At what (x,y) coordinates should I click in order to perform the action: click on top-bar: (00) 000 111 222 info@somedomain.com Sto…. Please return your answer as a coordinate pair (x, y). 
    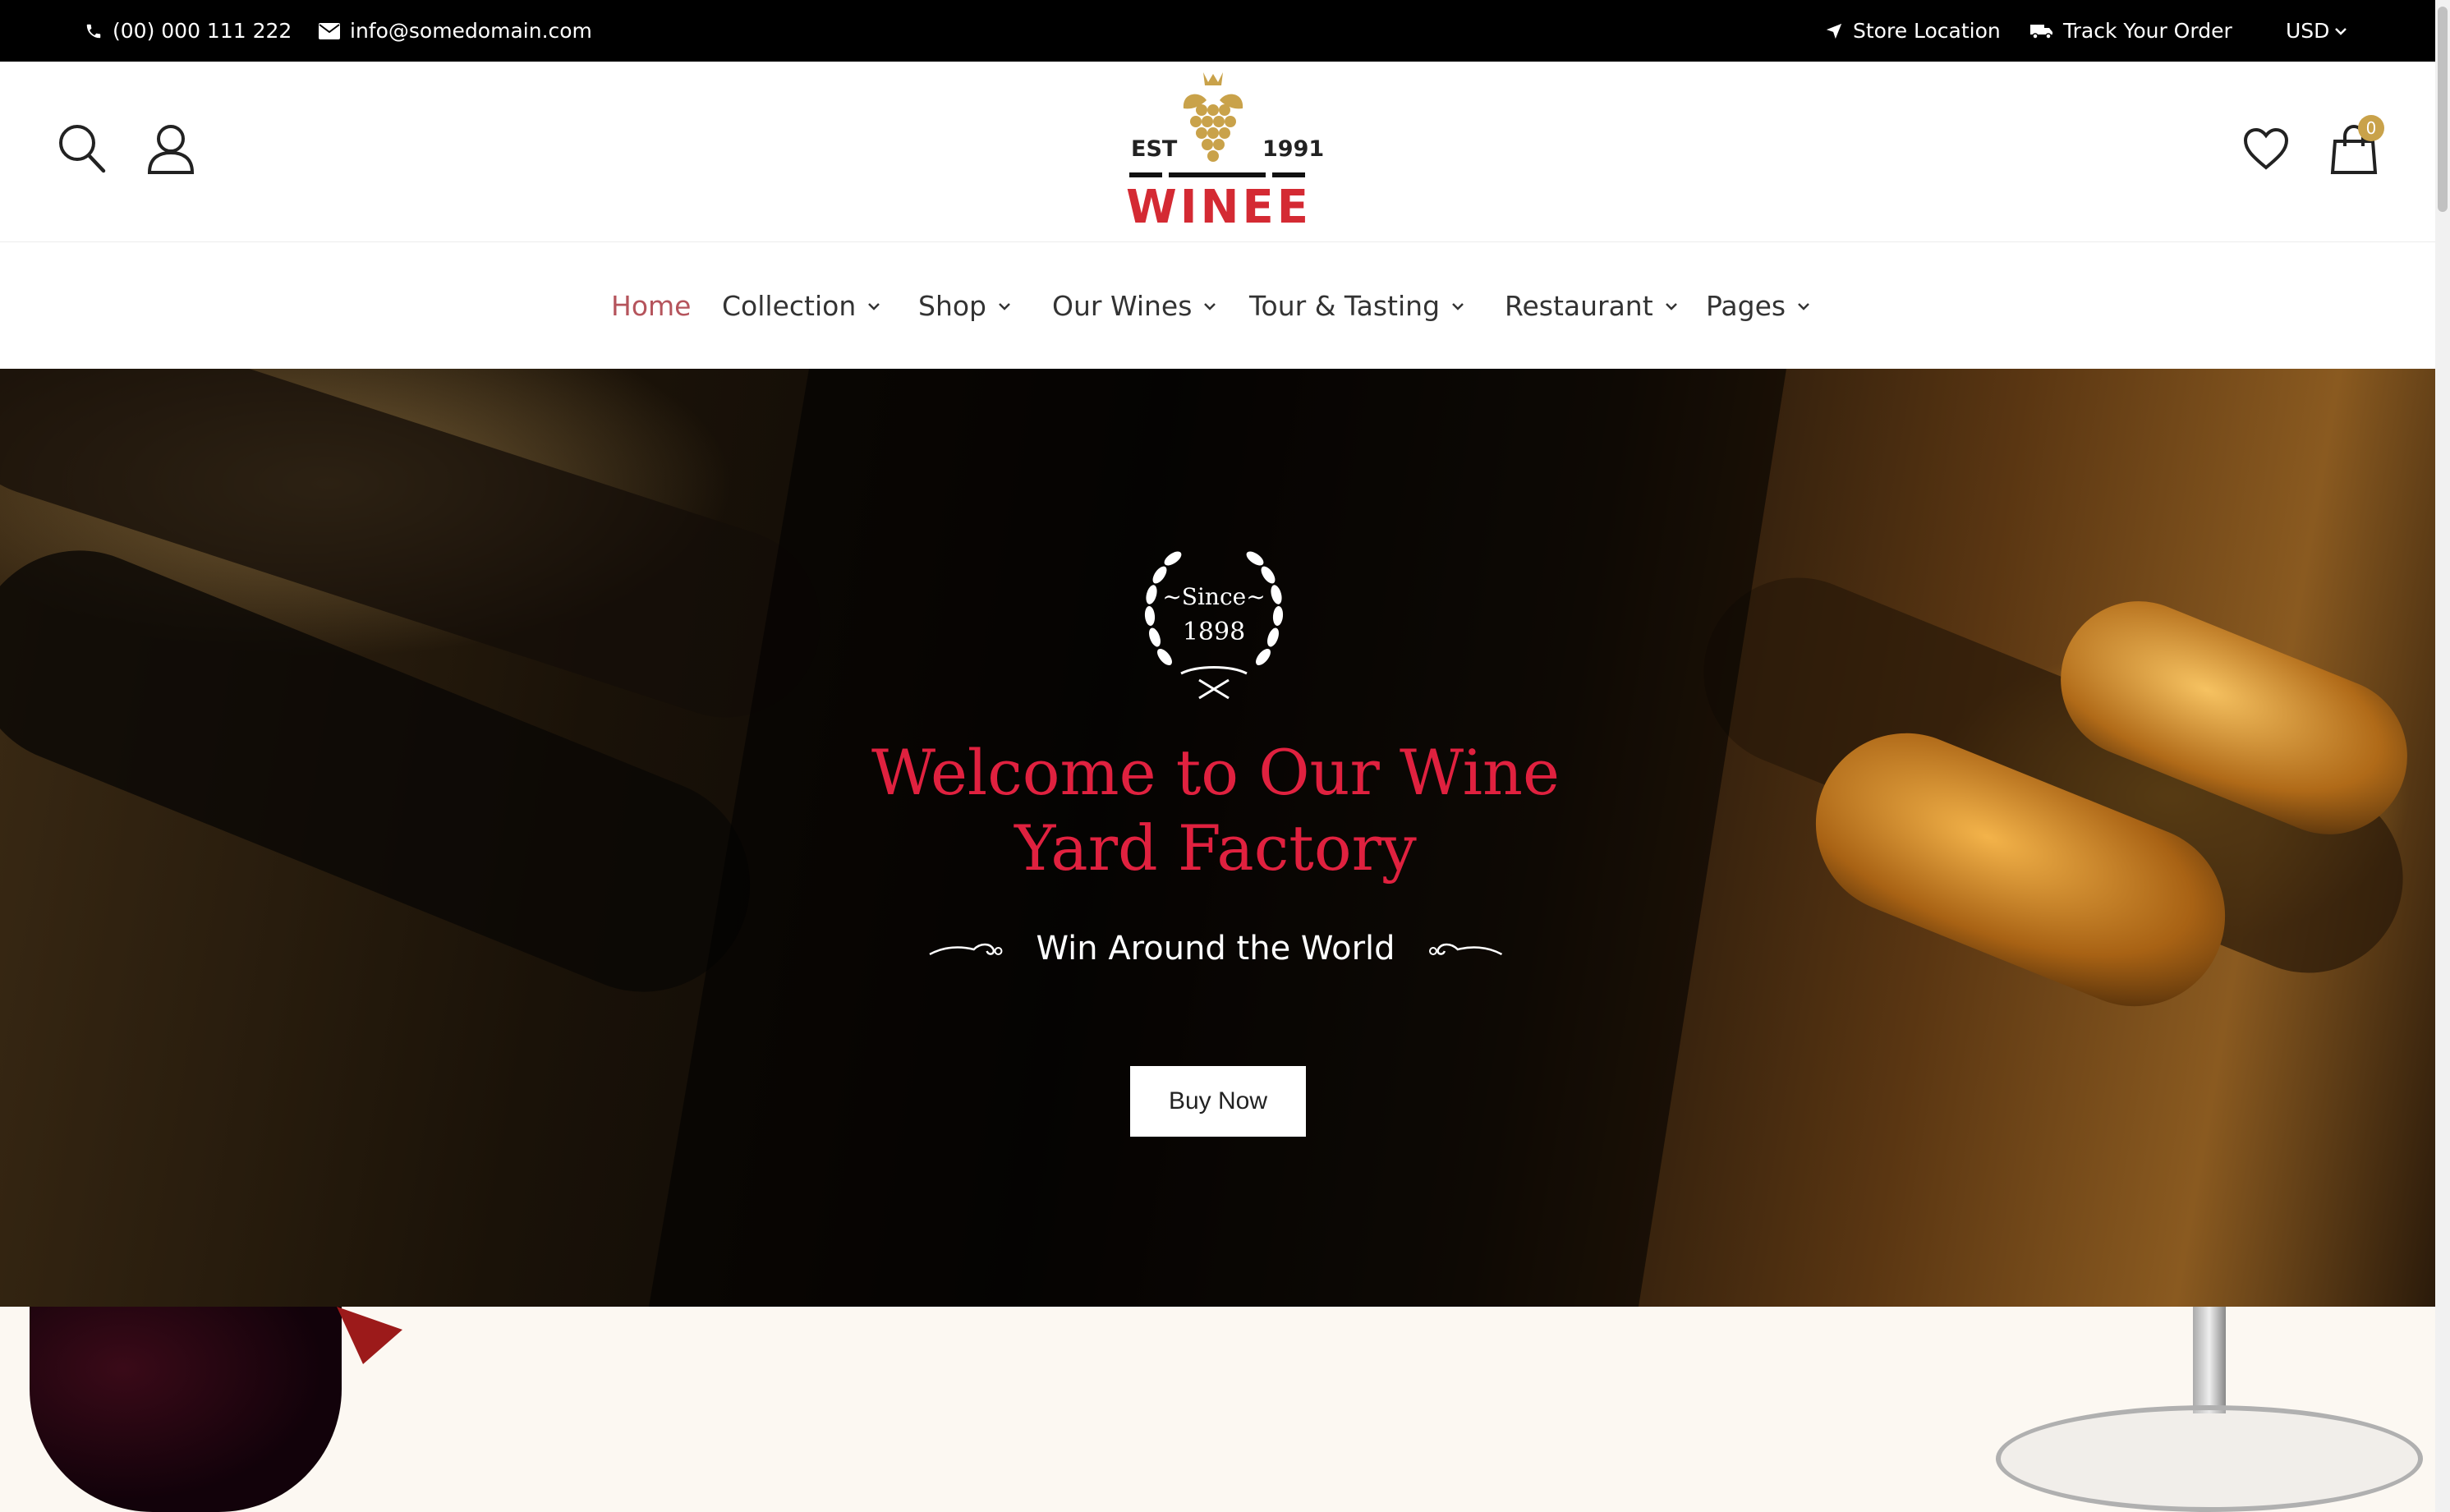
    Looking at the image, I should click on (1217, 31).